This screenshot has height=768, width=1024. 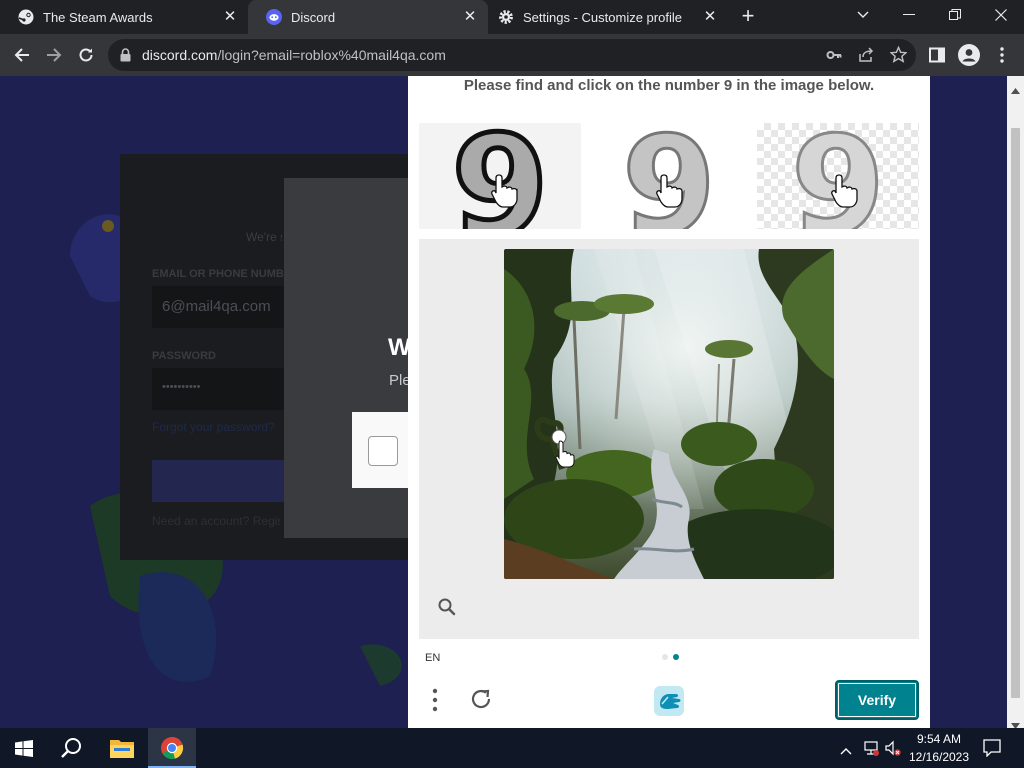 I want to click on url-host: discord.com, so click(x=180, y=55).